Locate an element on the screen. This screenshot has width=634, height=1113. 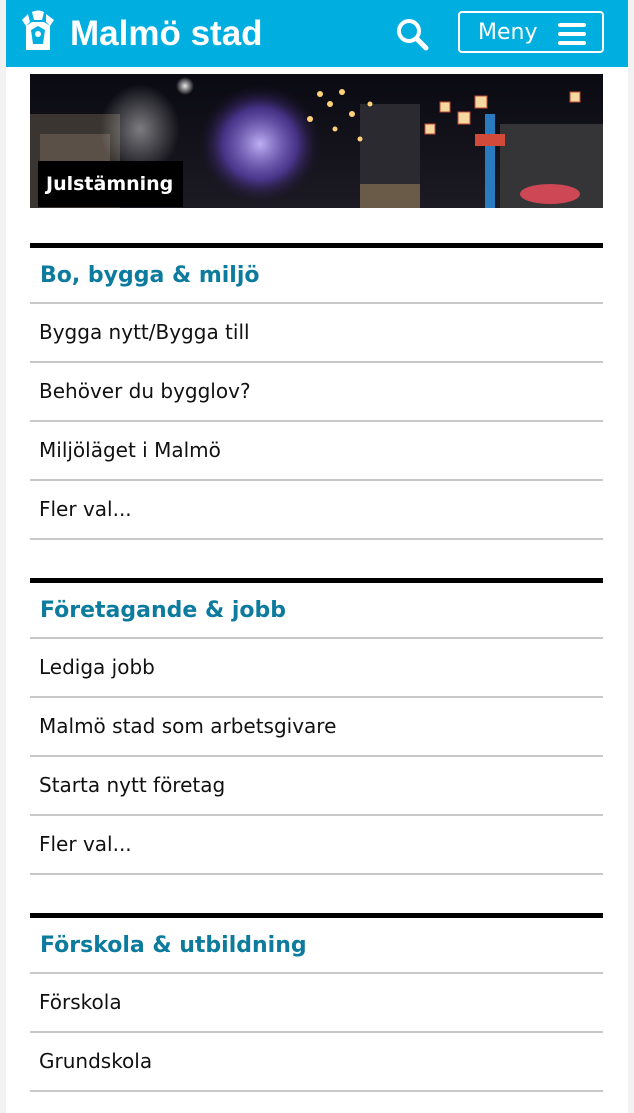
list-item: Förskola is located at coordinates (316, 1003).